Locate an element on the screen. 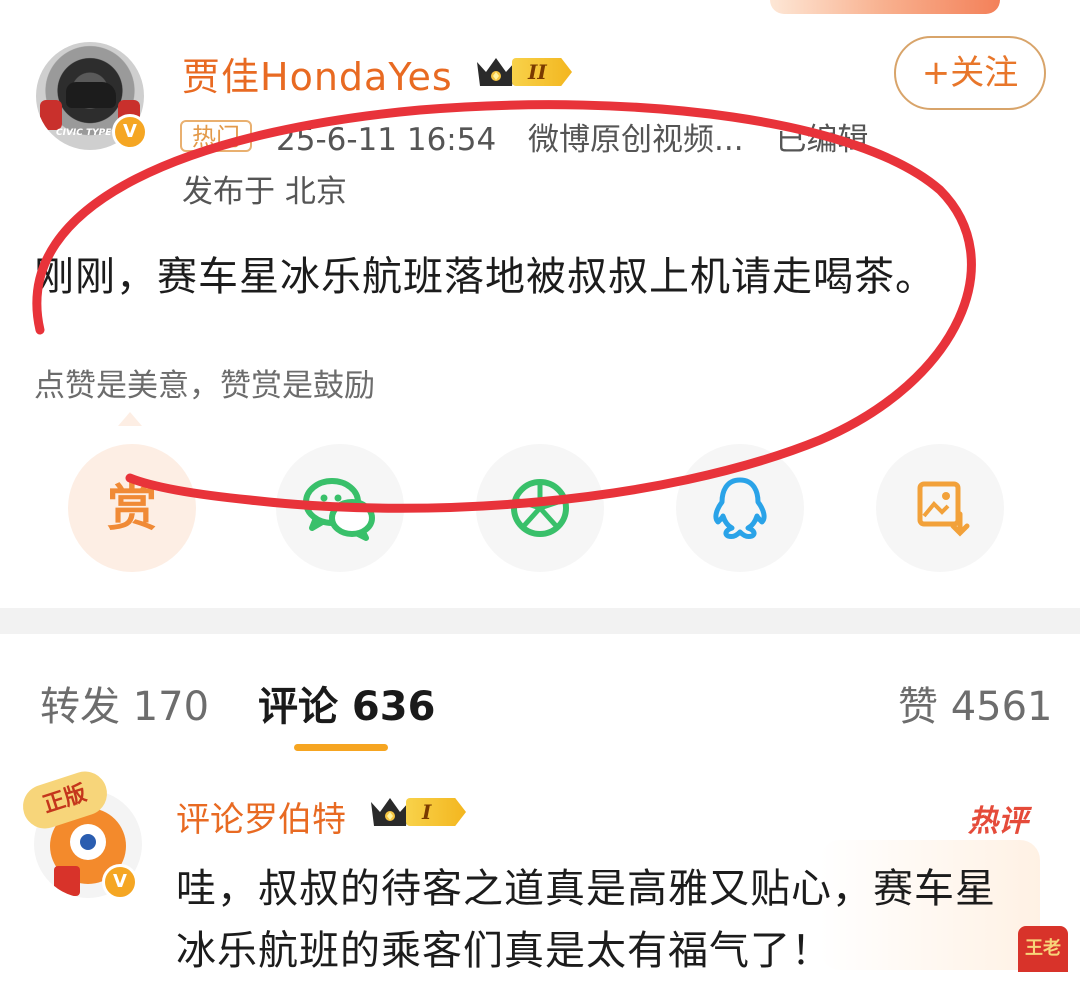 This screenshot has width=1080, height=982. reward-icon: 赏 is located at coordinates (132, 508).